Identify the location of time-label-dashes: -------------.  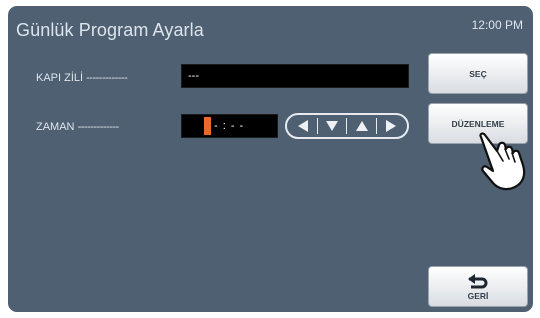
(98, 127).